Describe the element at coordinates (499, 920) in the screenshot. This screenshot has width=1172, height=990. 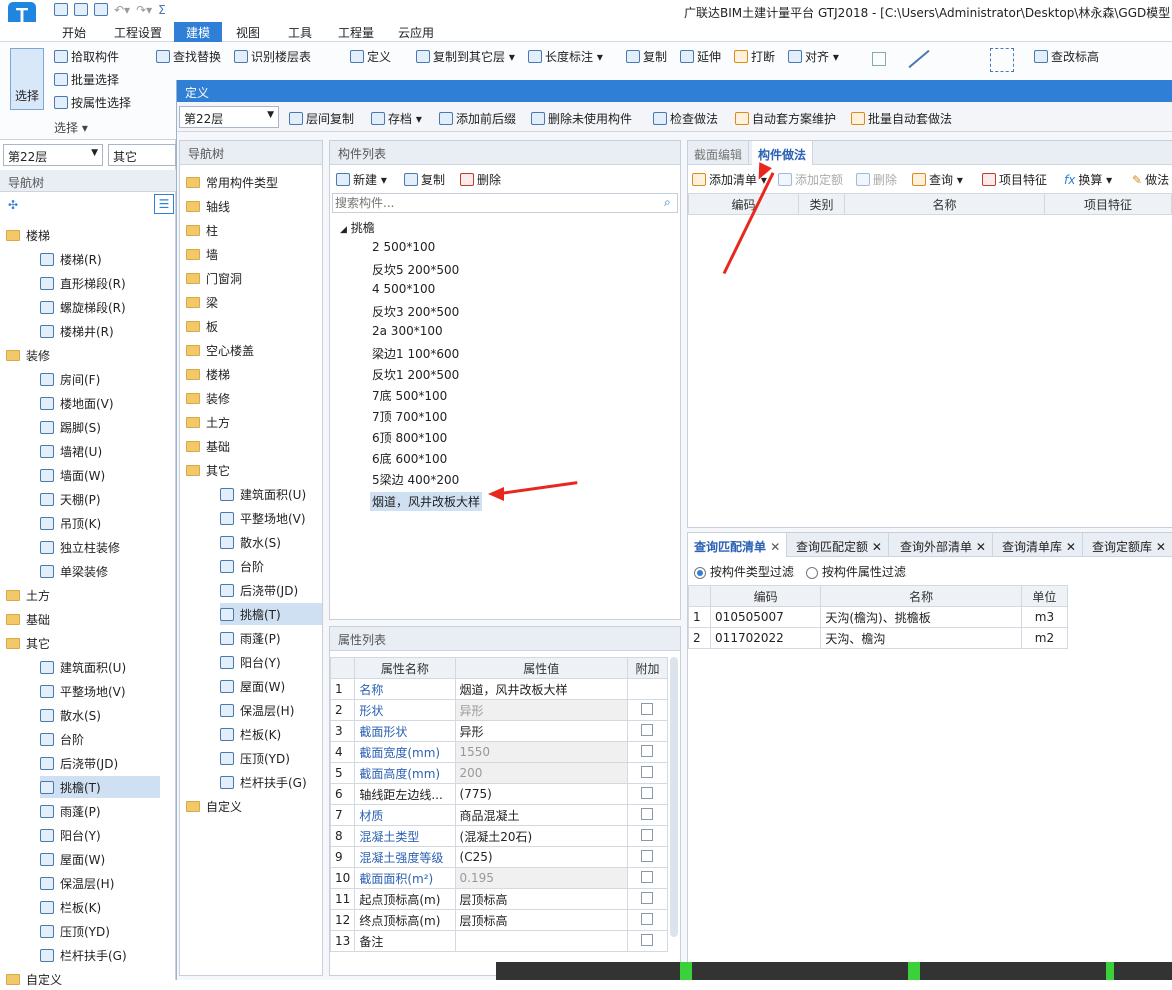
I see `property-row: 12 终点顶标高(m) 层顶标高` at that location.